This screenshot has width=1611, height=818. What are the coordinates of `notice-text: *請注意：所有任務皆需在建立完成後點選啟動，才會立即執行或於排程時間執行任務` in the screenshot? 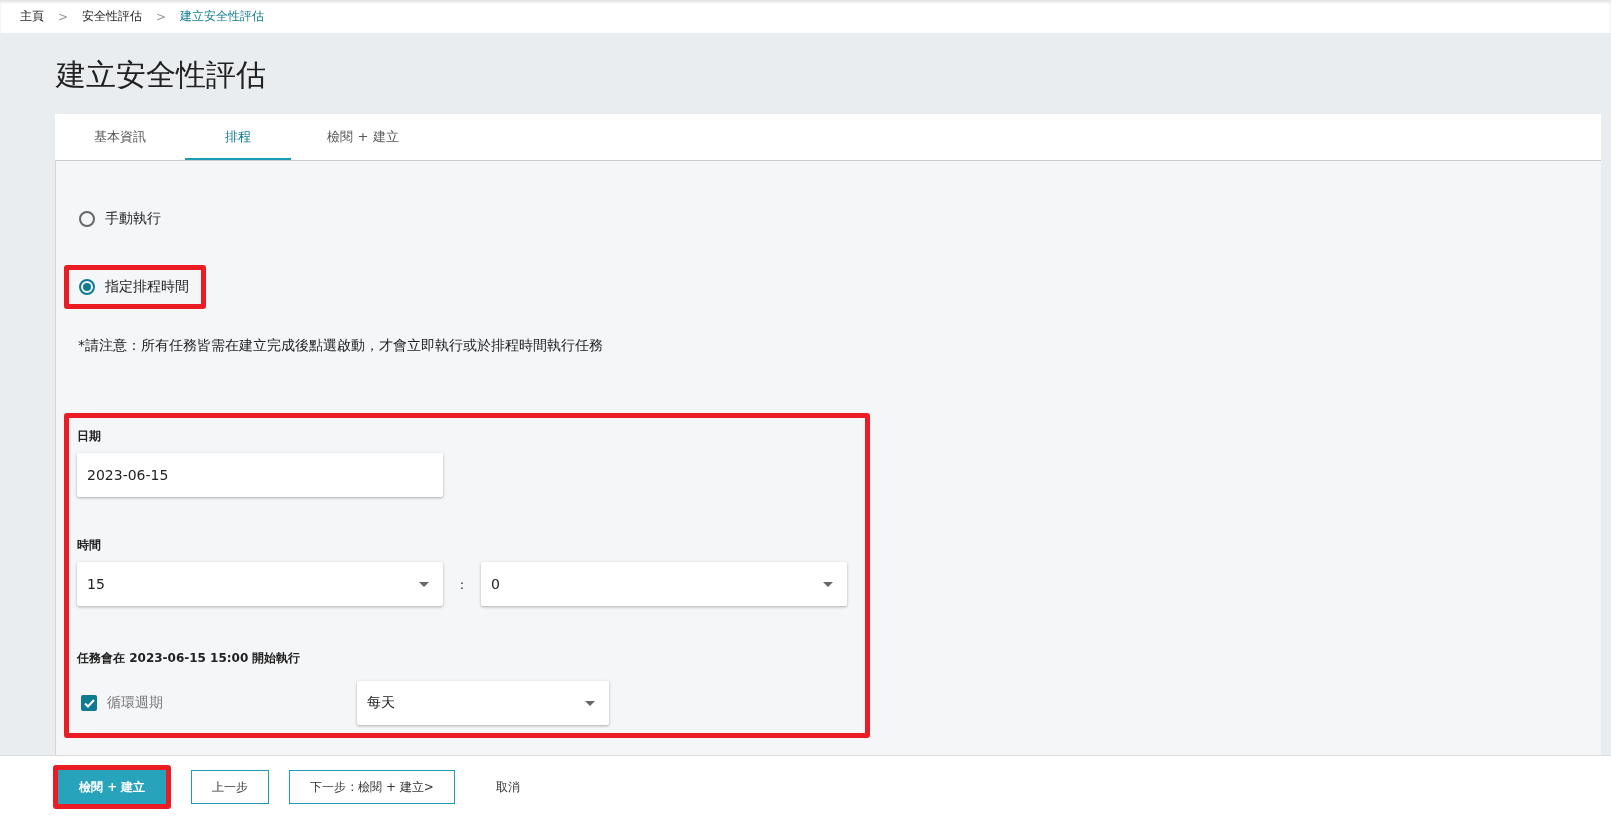 It's located at (340, 346).